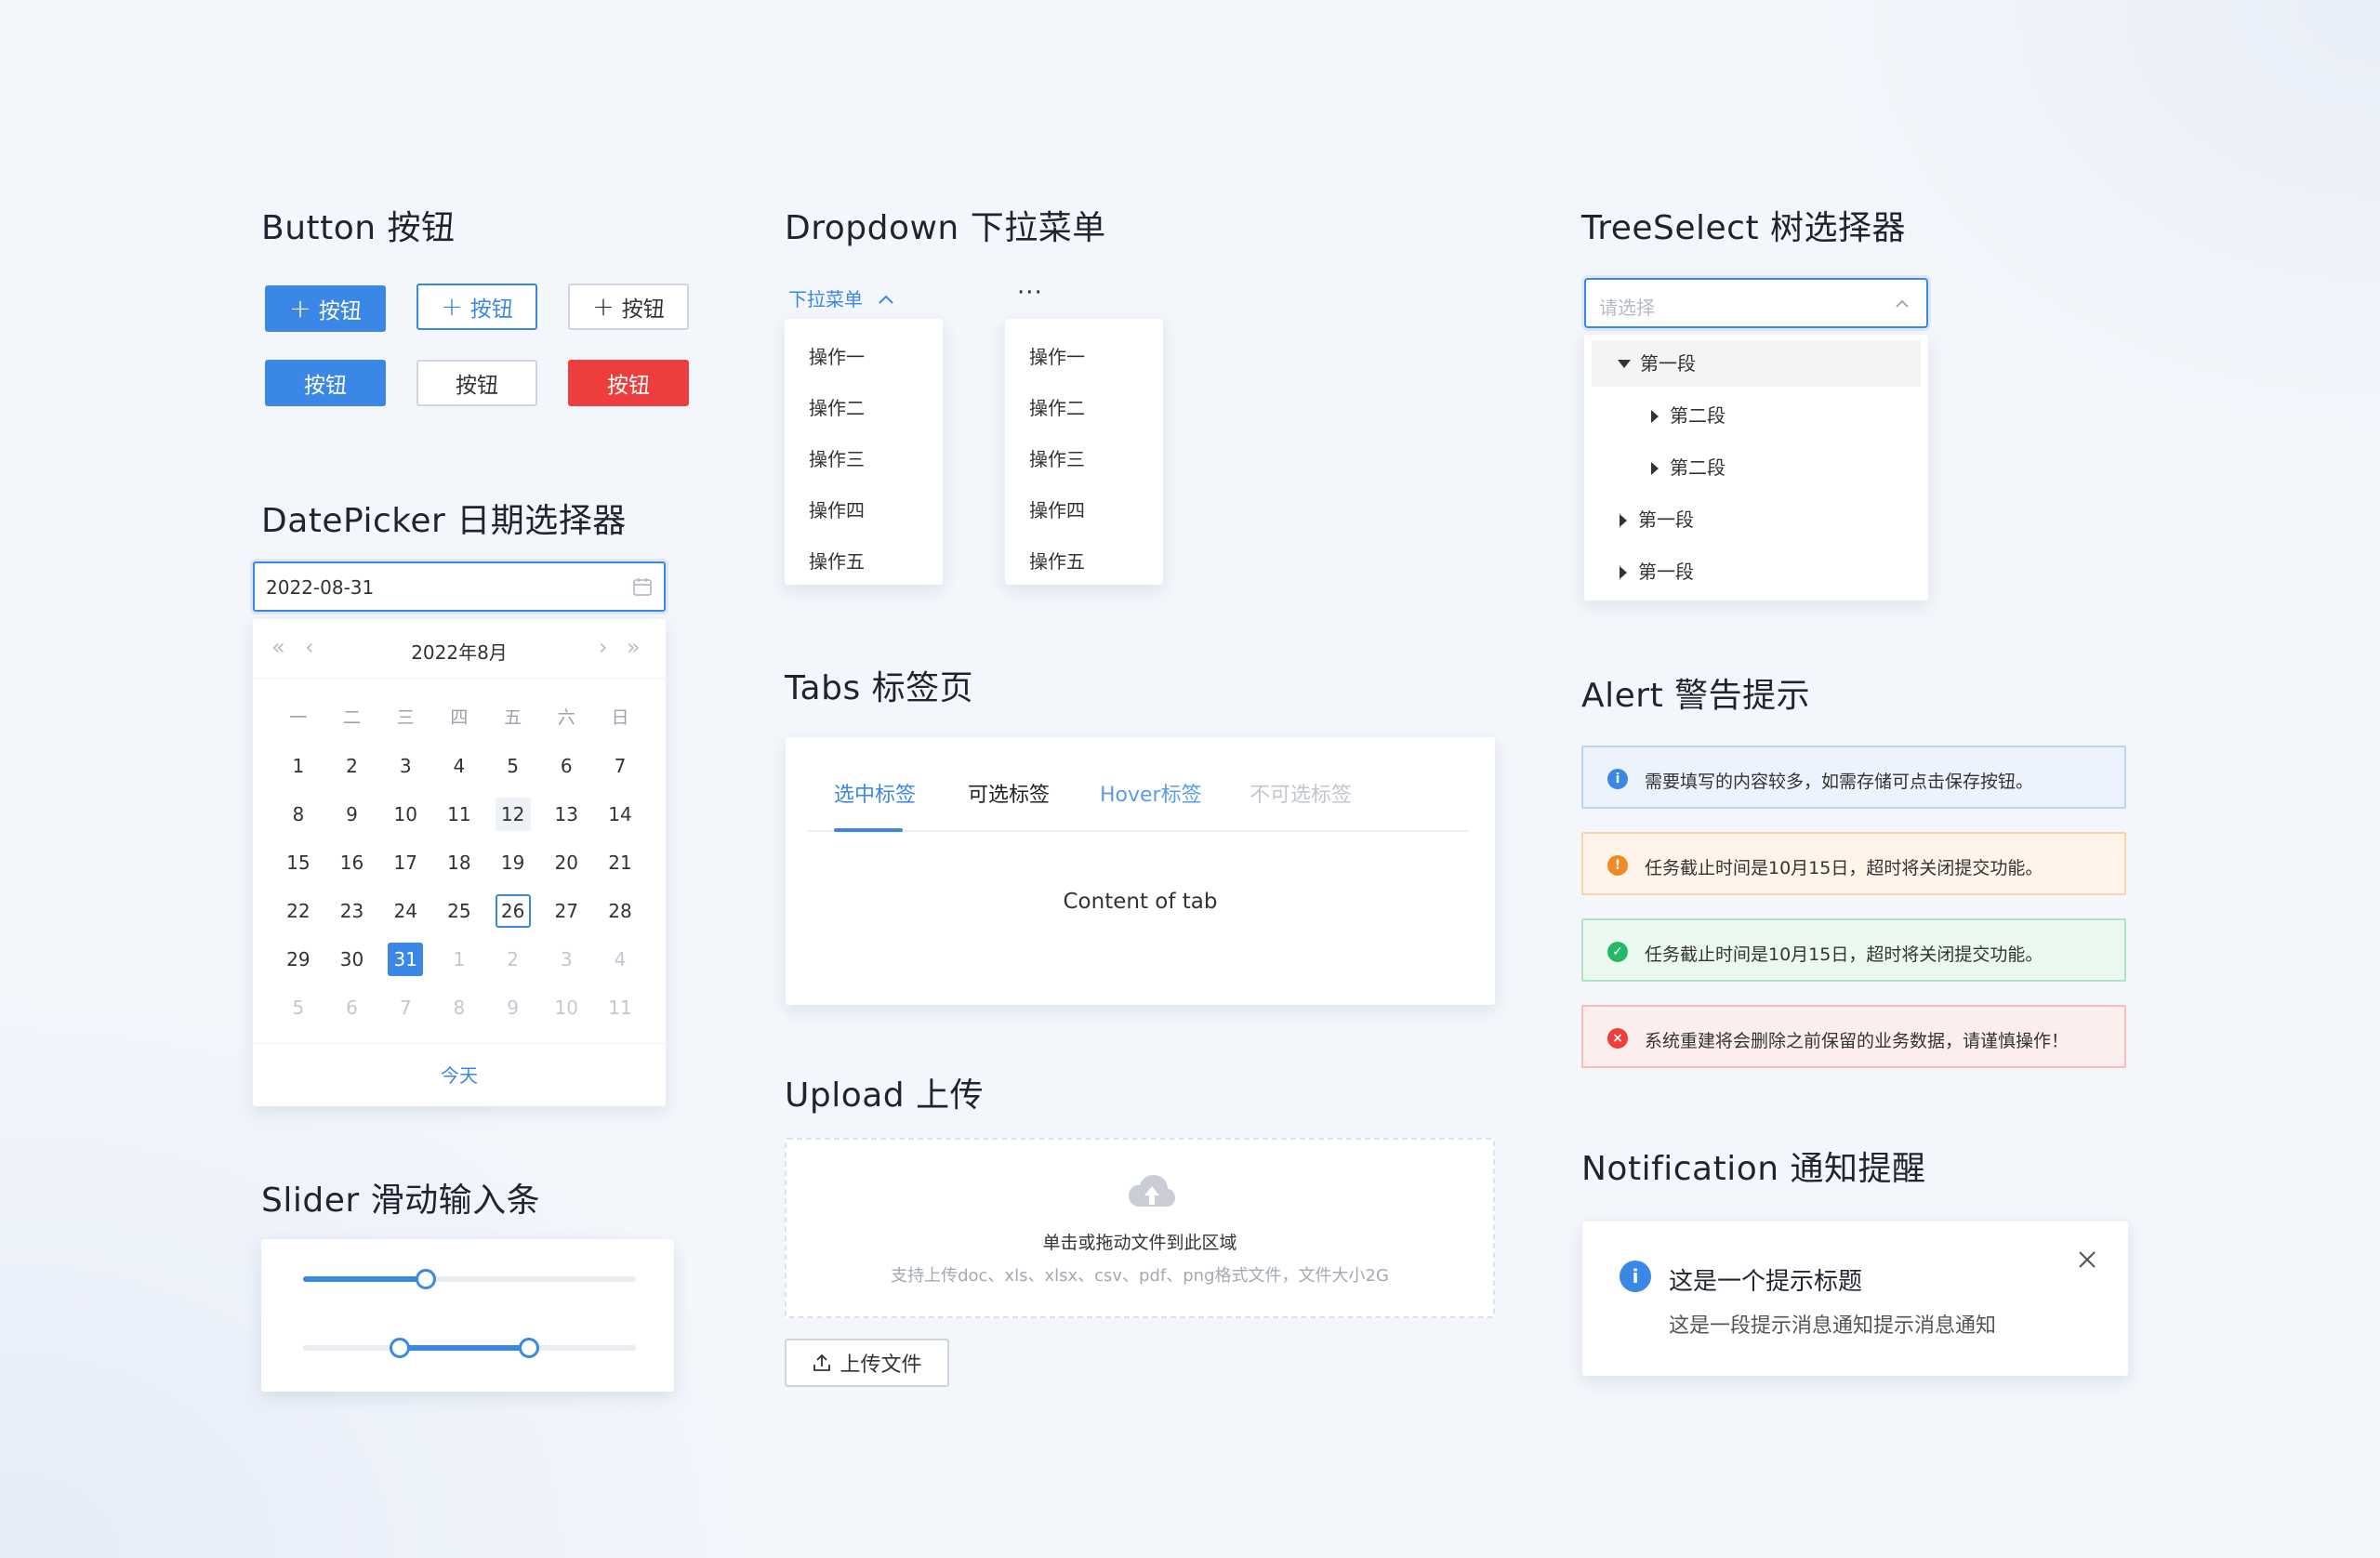 The image size is (2380, 1558). I want to click on calendar-day: 23, so click(352, 911).